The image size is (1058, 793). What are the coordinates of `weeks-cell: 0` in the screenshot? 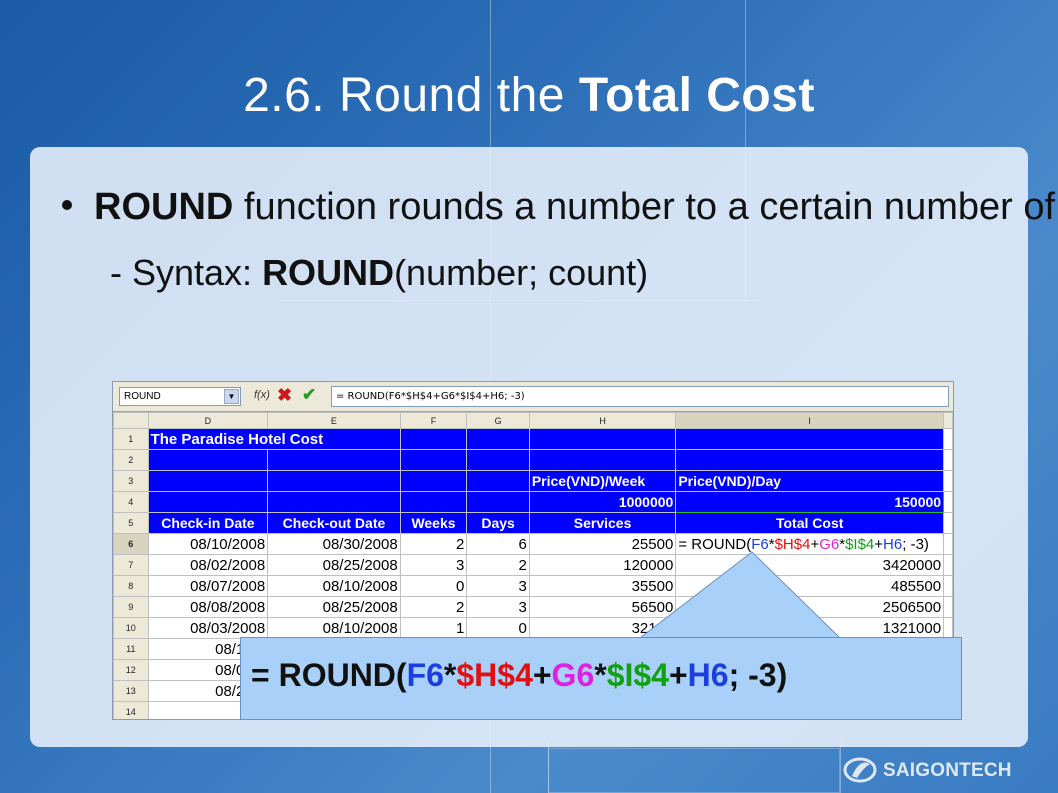 It's located at (433, 586).